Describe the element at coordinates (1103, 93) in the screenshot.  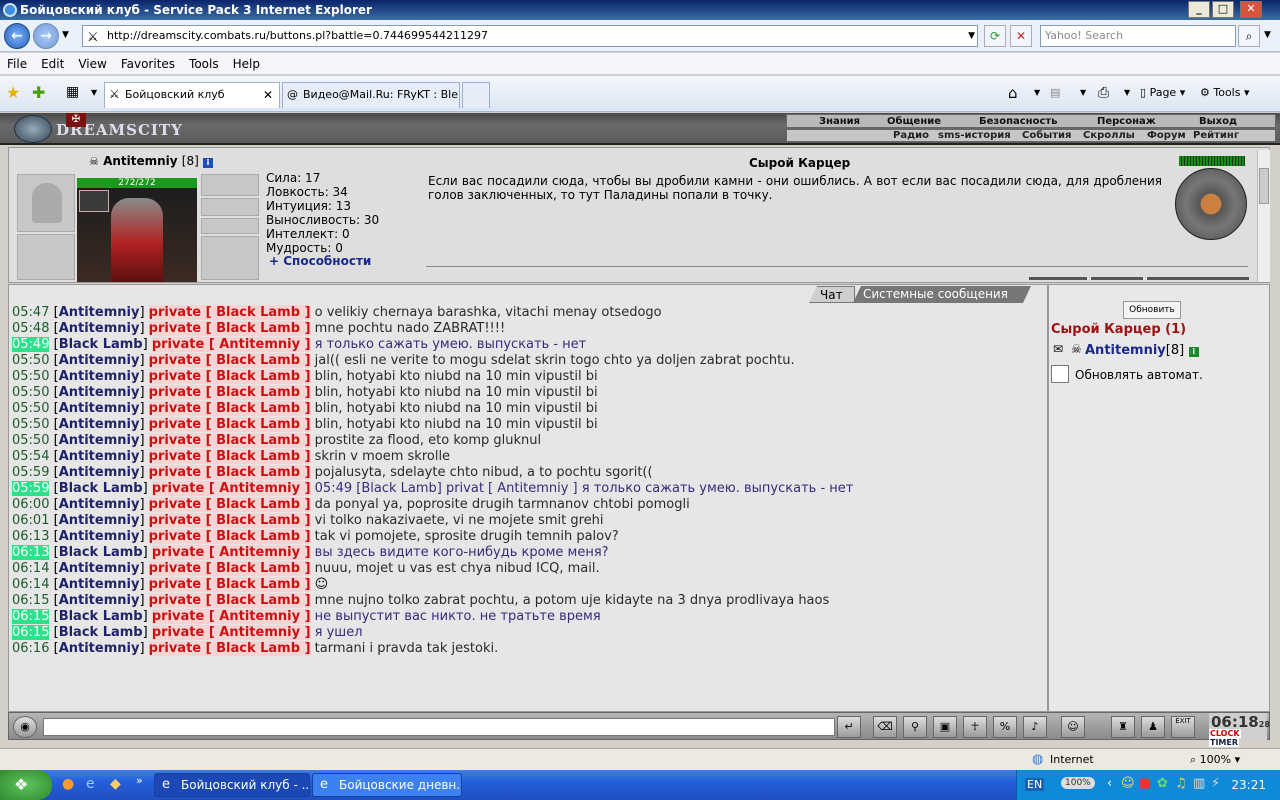
I see `print-icon: ⎙` at that location.